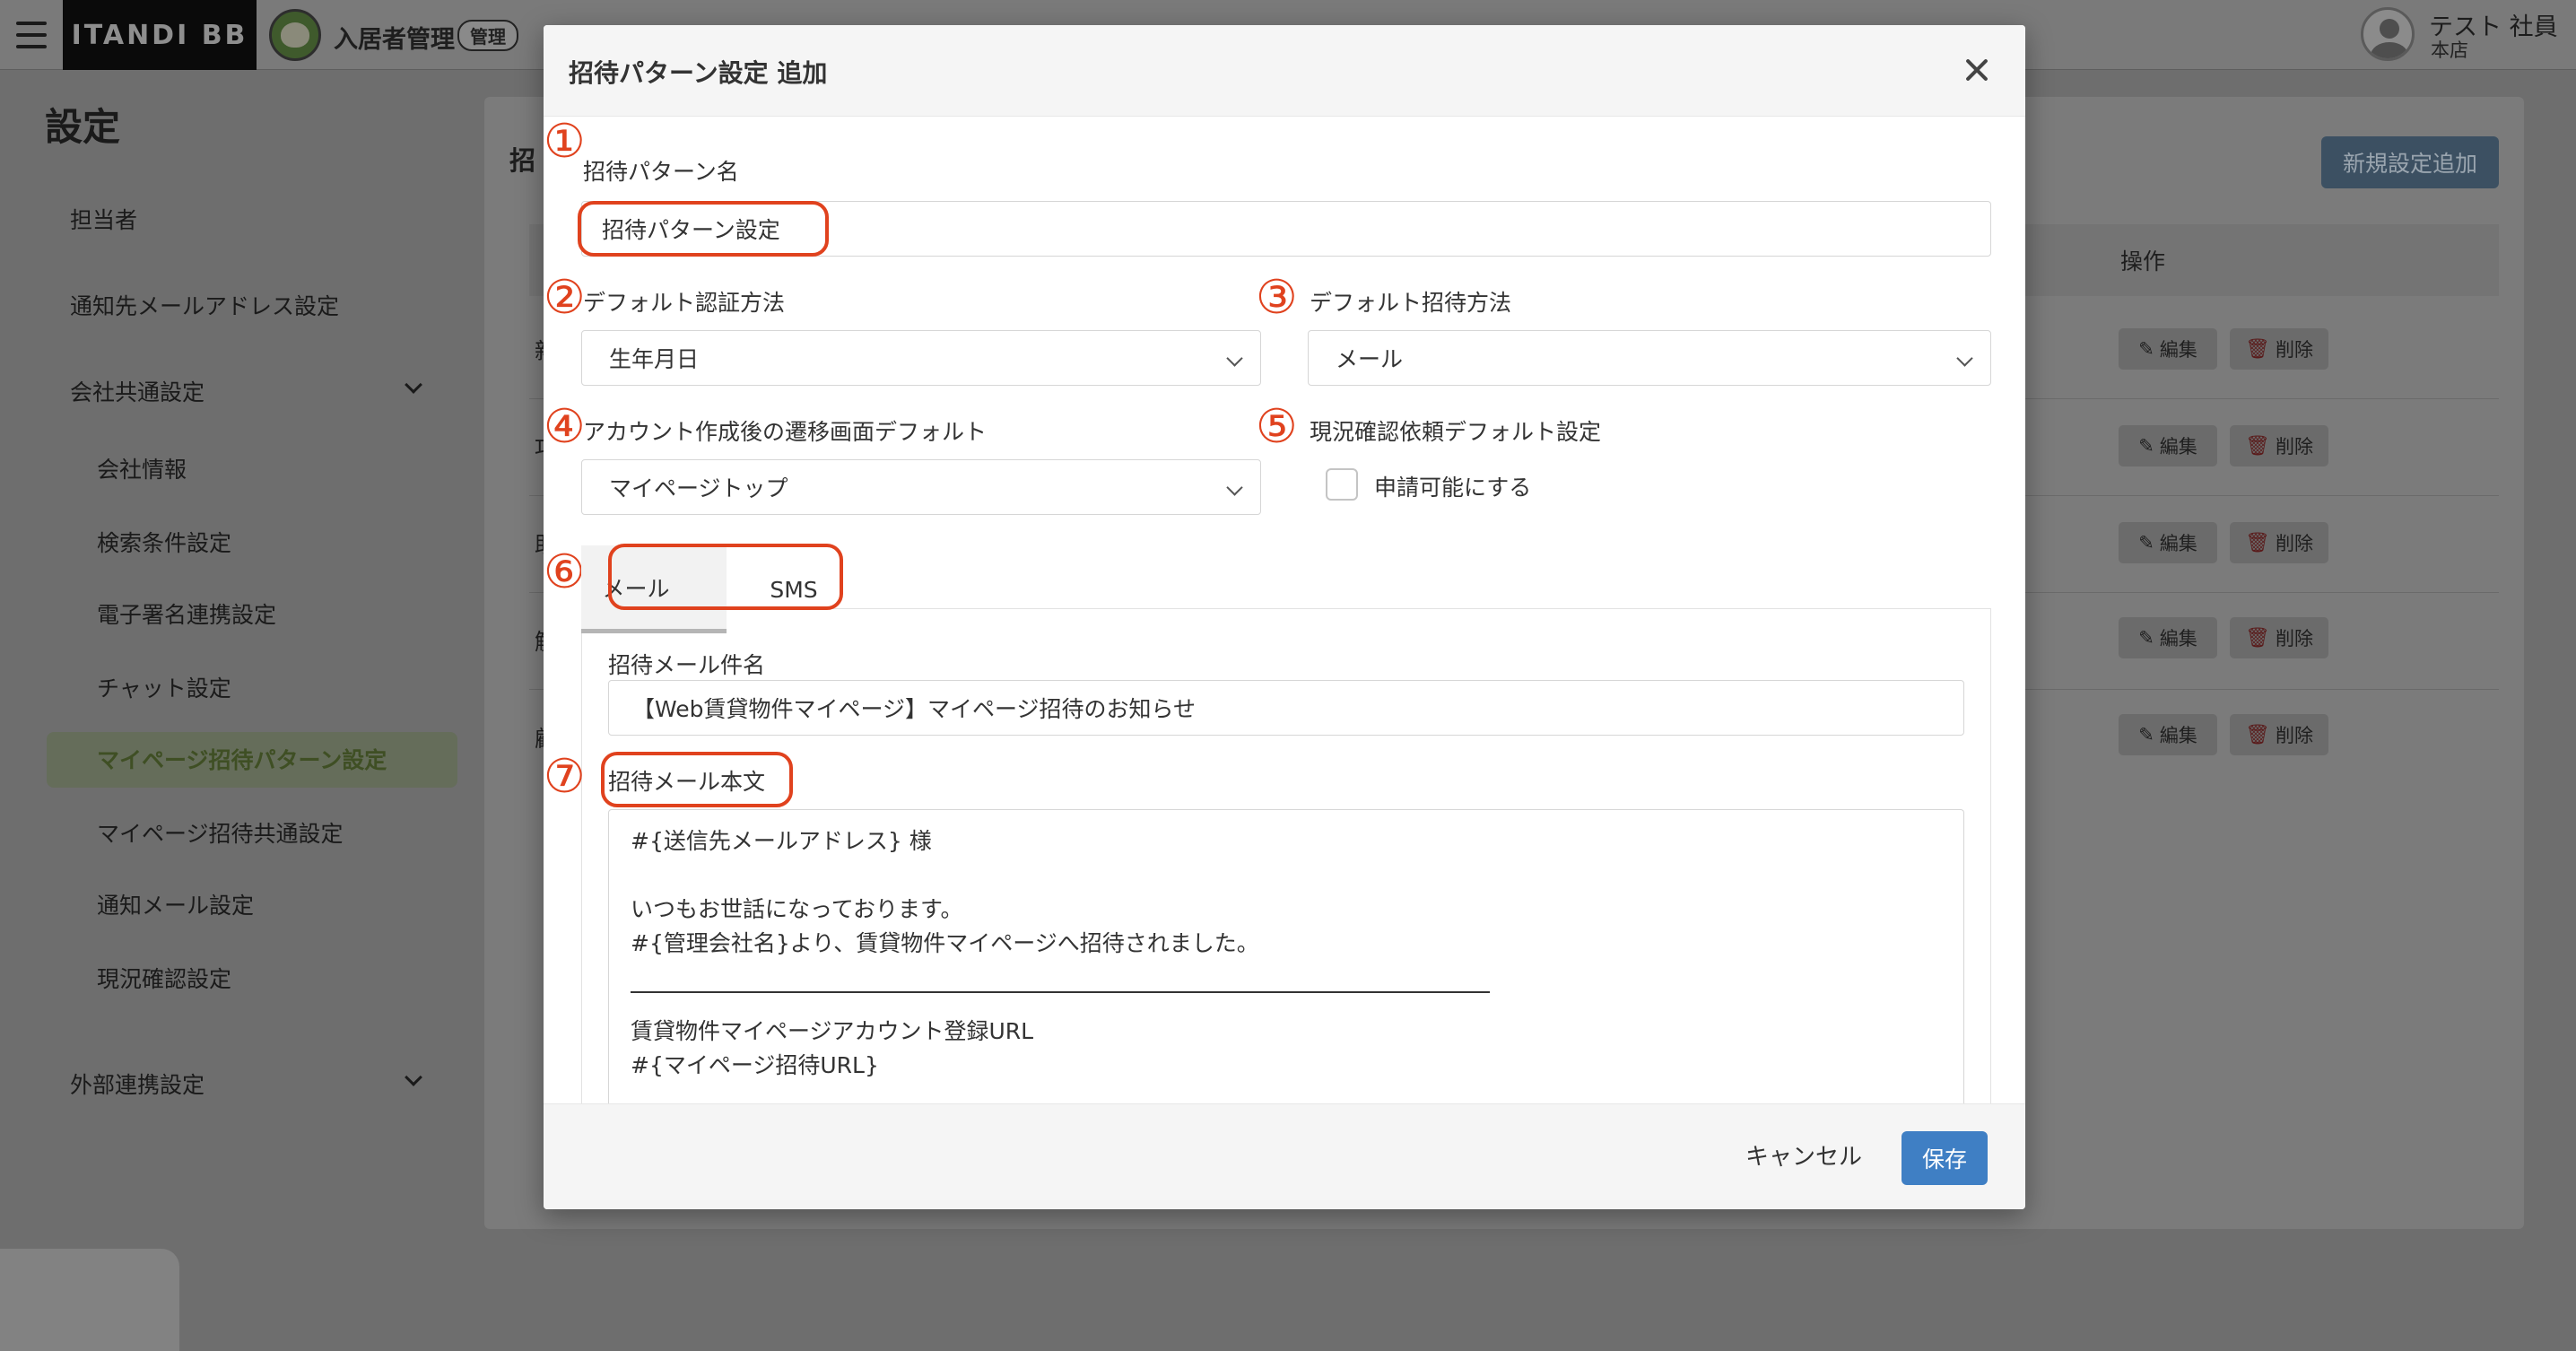  Describe the element at coordinates (137, 1084) in the screenshot. I see `sidebar-item-external-integration: 外部連携設定` at that location.